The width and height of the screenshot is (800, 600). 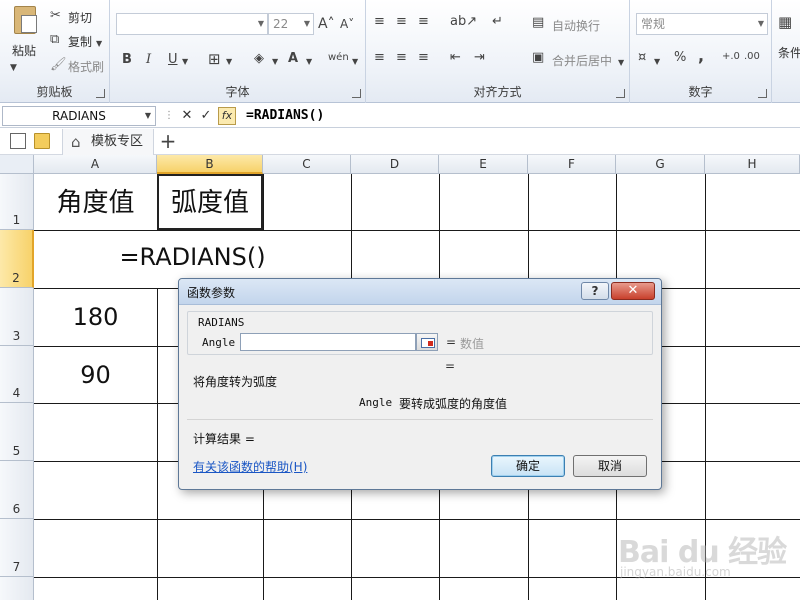 I want to click on column-header-c: C, so click(x=307, y=164).